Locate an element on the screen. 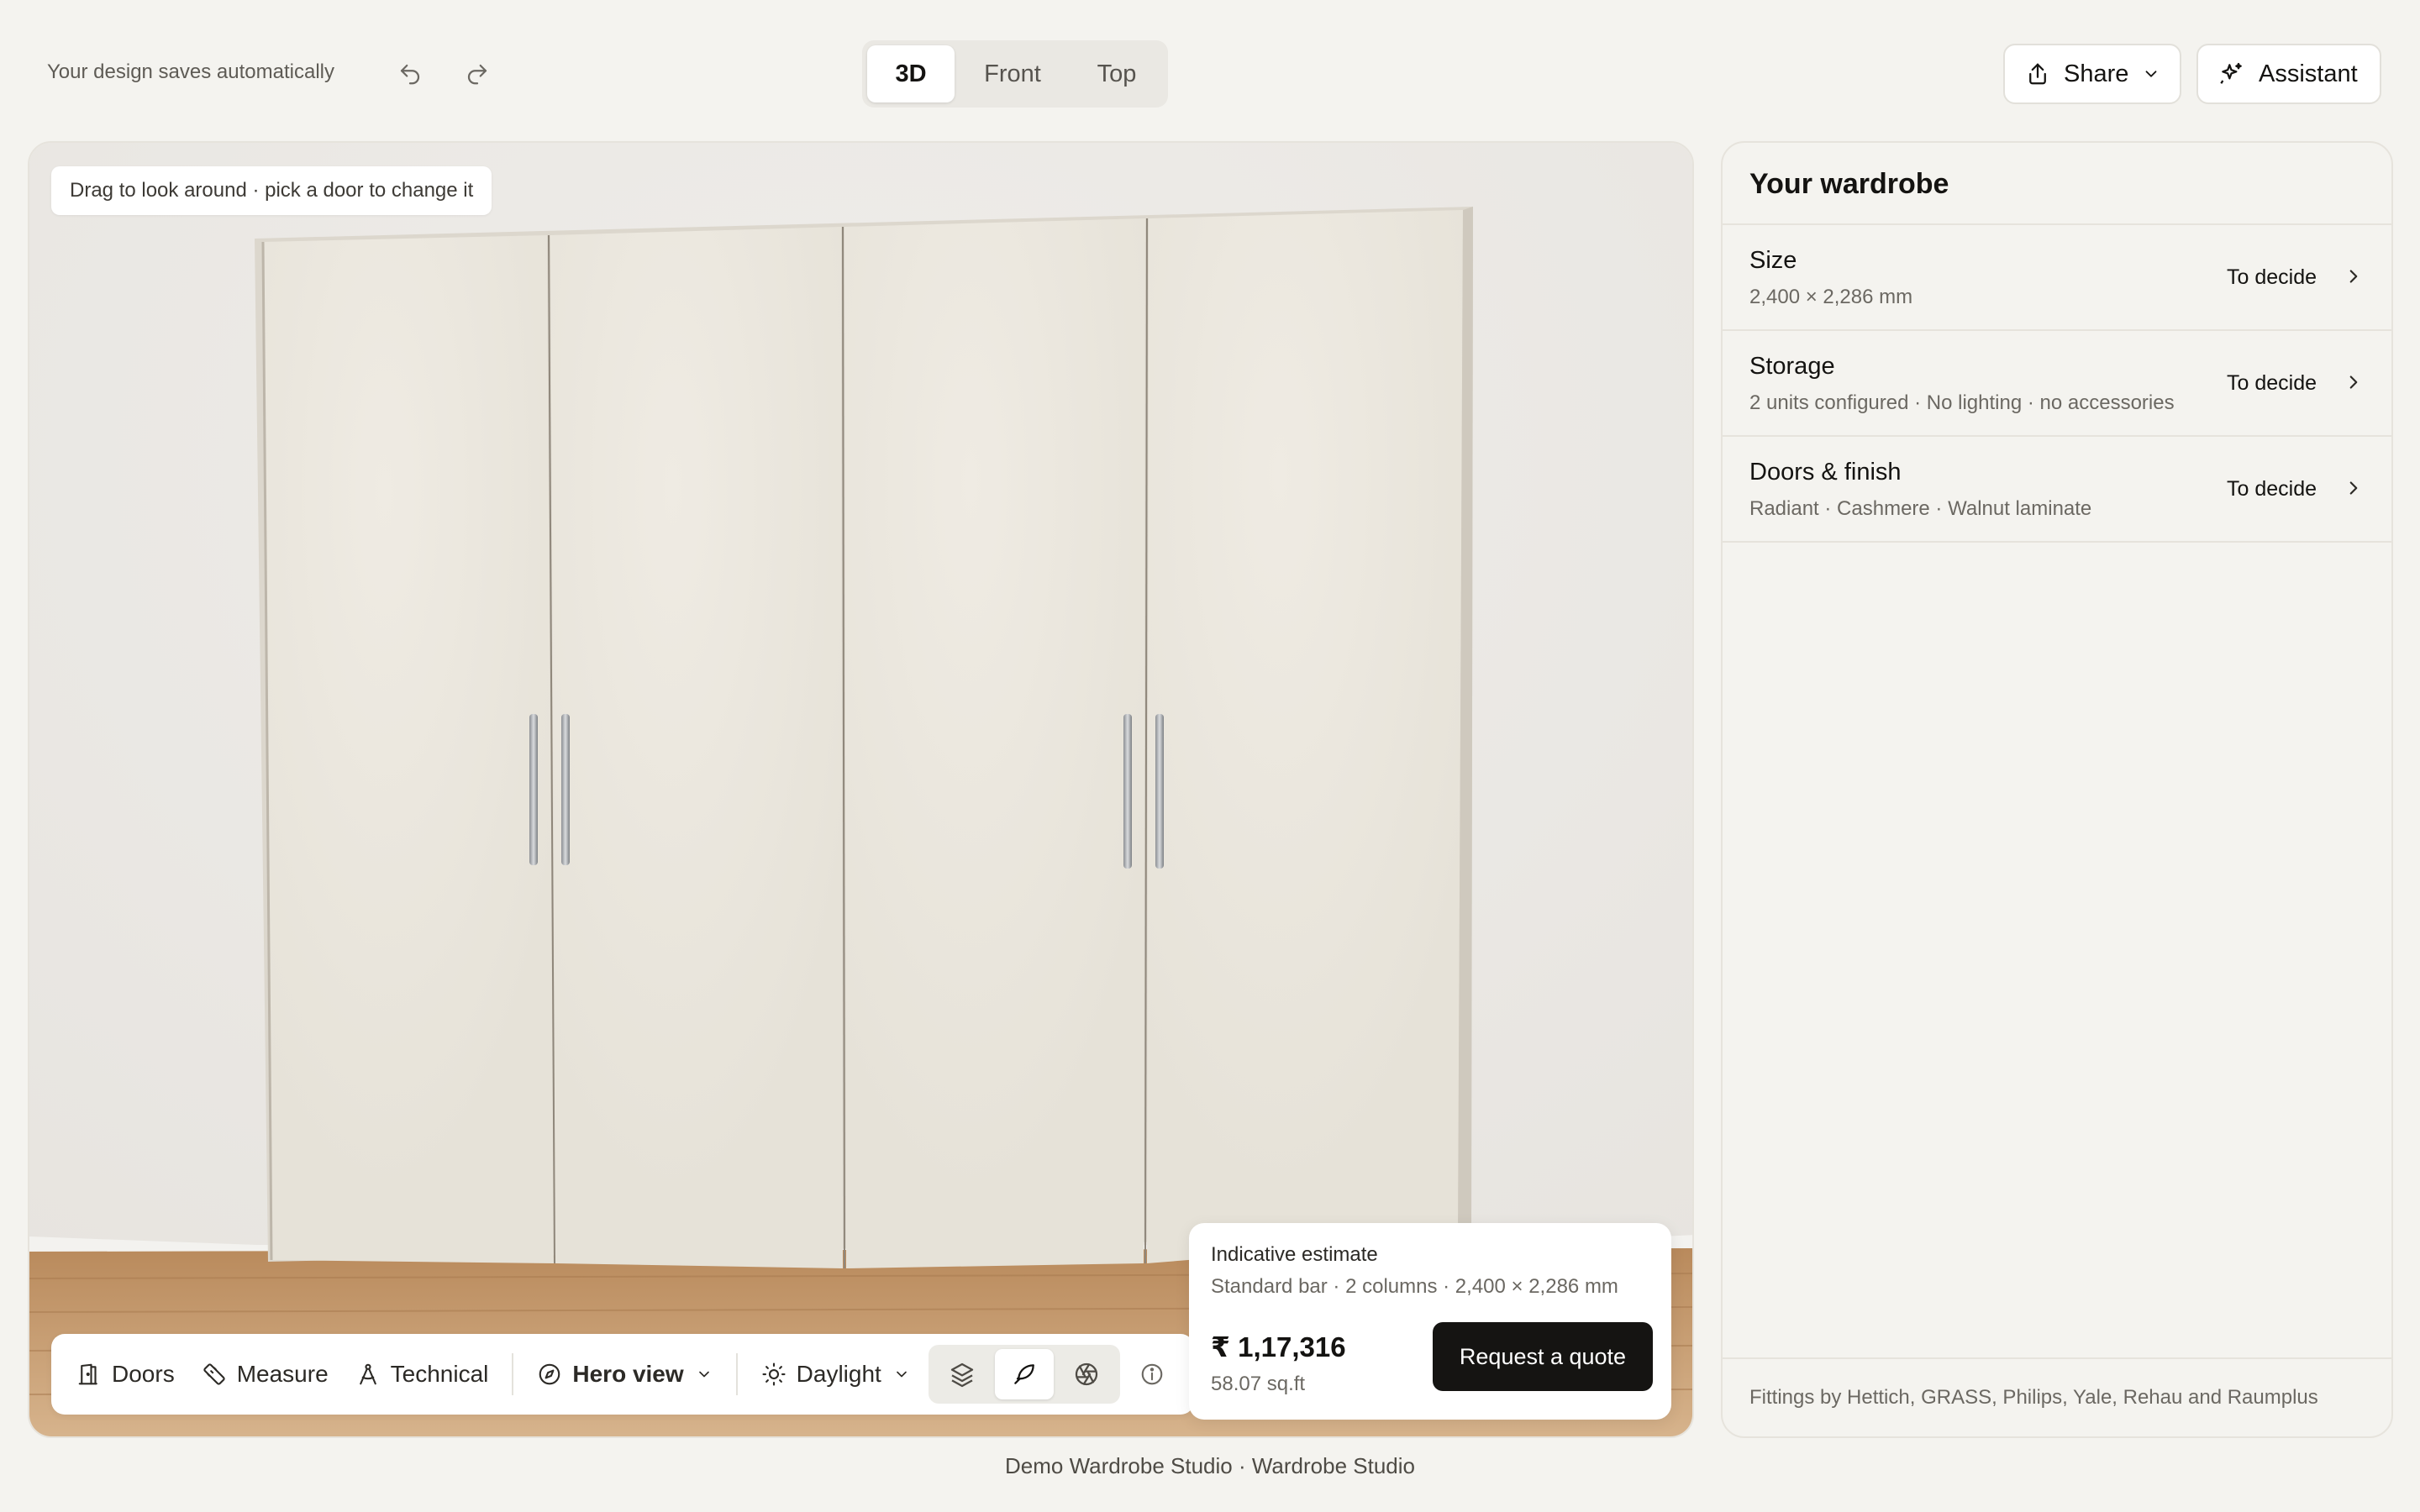 The image size is (2420, 1512). info-icon is located at coordinates (1152, 1374).